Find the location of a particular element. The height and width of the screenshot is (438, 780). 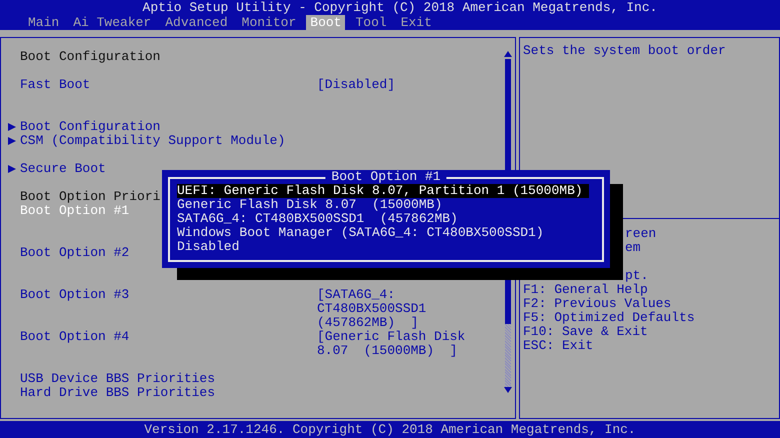

window-title: Aptio Setup Utility - Copyright (C) 2018 American Megatrends, Inc. is located at coordinates (400, 7).